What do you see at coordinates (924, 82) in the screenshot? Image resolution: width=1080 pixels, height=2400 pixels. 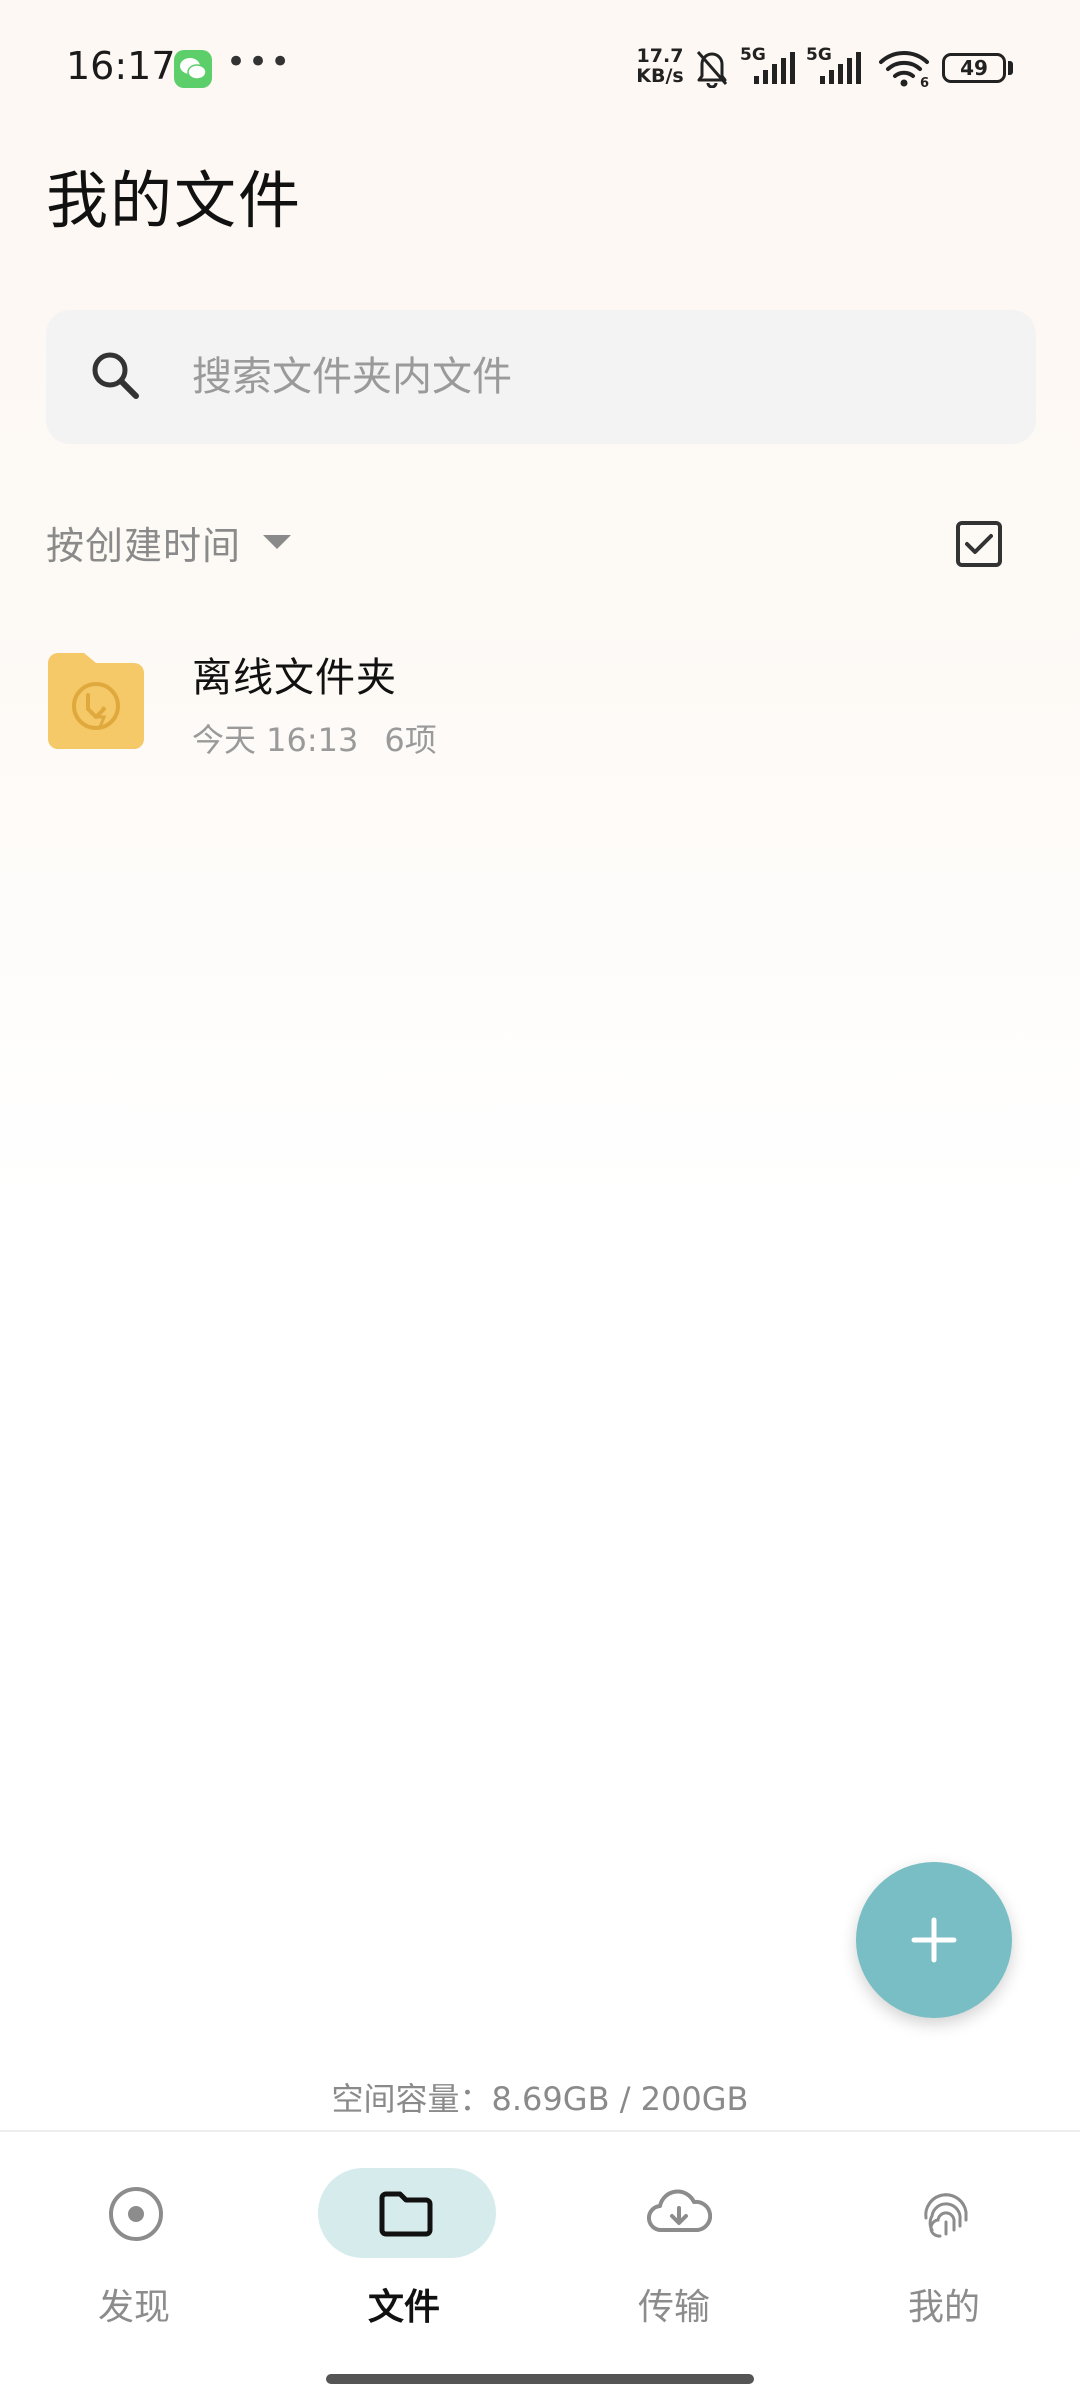 I see `wifi-badge: 6` at bounding box center [924, 82].